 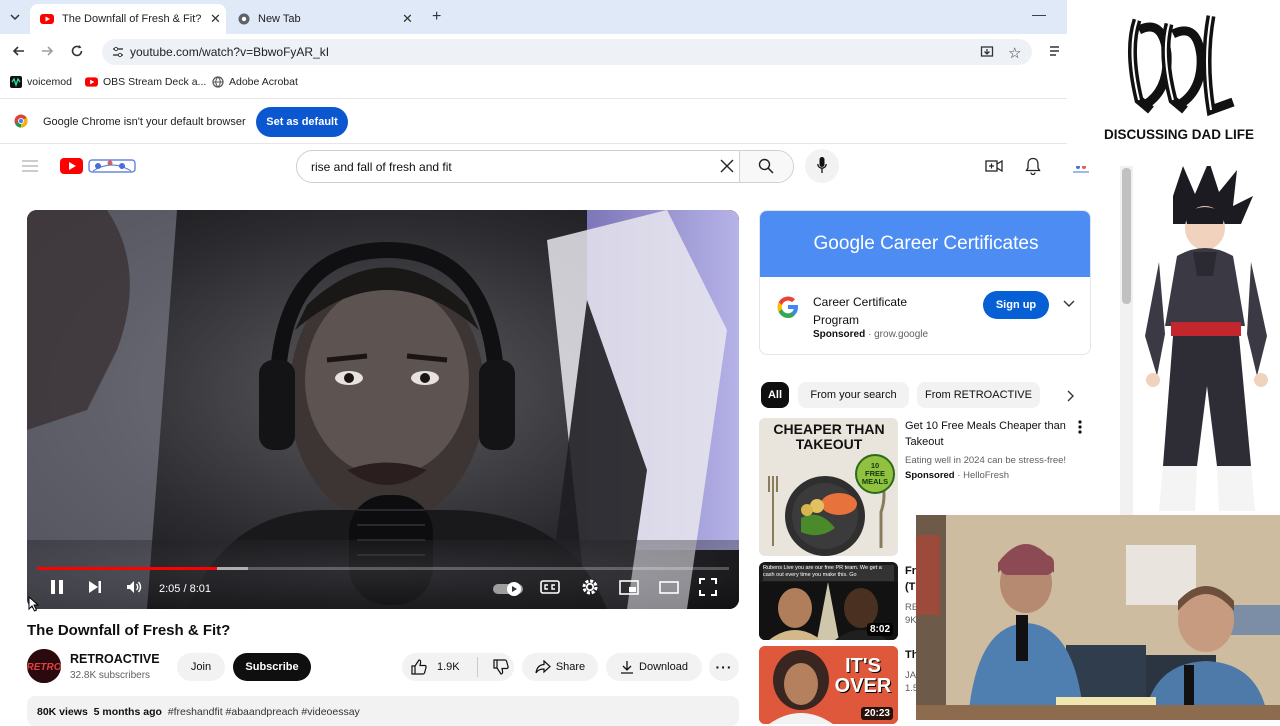 I want to click on minimize-icon: —, so click(x=1039, y=14).